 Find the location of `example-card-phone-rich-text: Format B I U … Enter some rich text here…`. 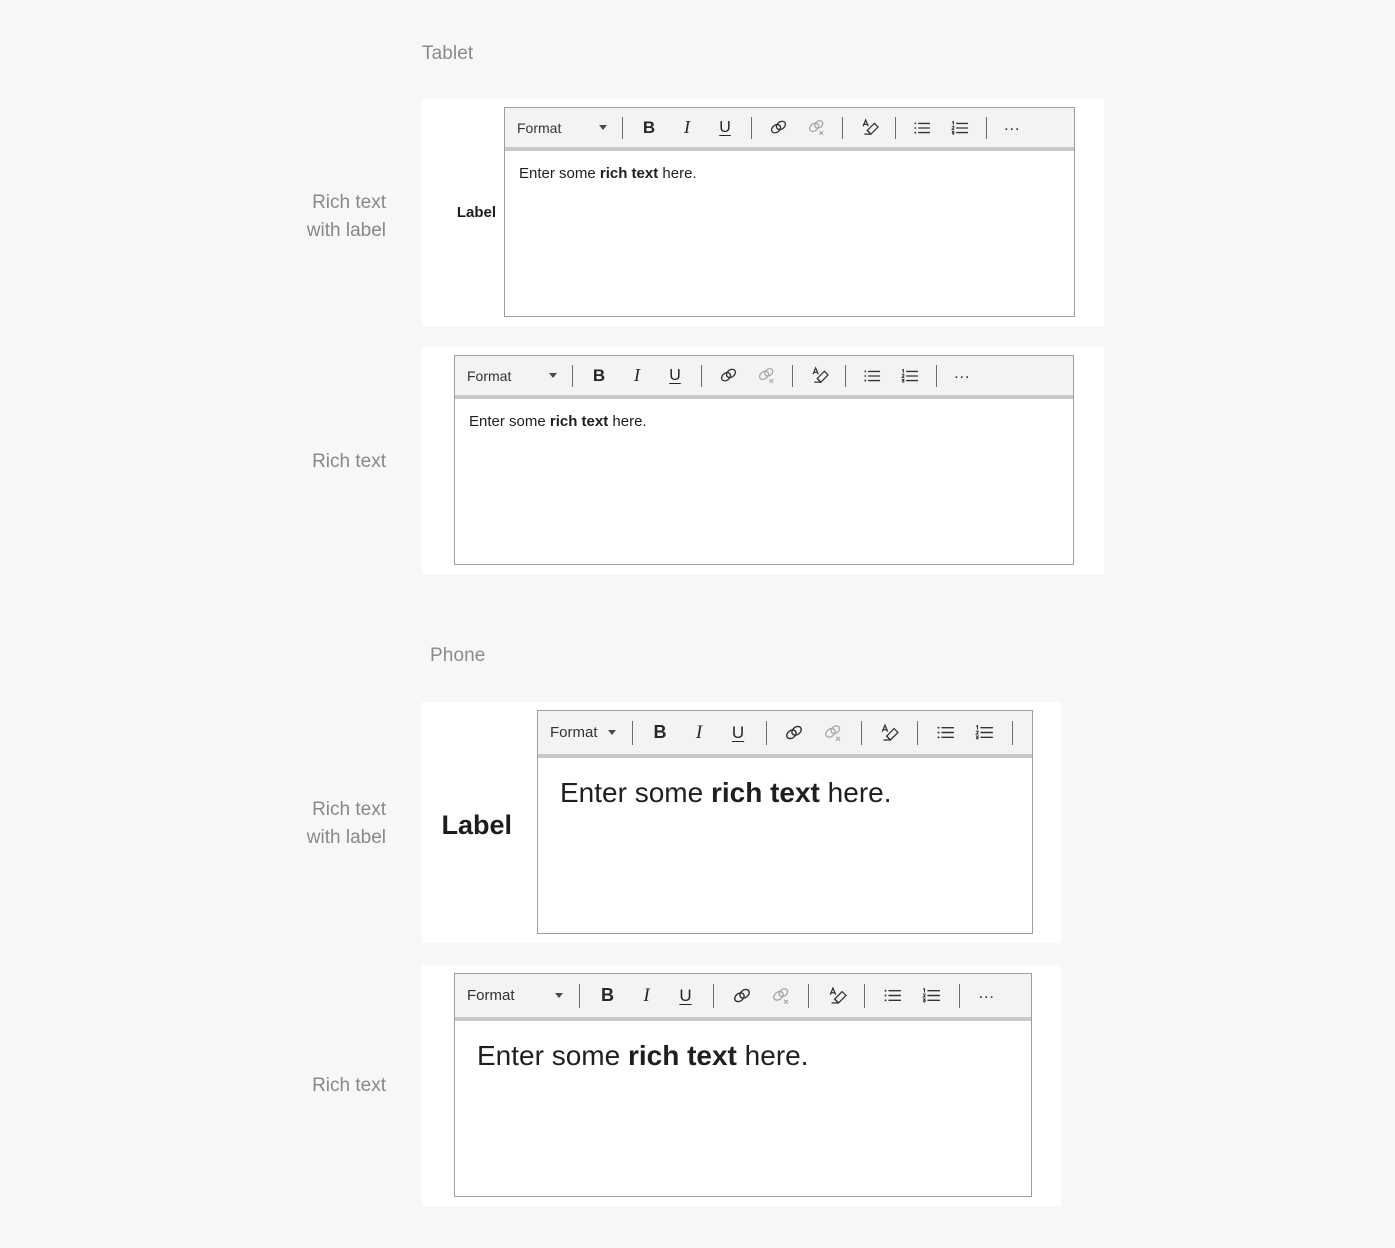

example-card-phone-rich-text: Format B I U … Enter some rich text here… is located at coordinates (741, 1085).